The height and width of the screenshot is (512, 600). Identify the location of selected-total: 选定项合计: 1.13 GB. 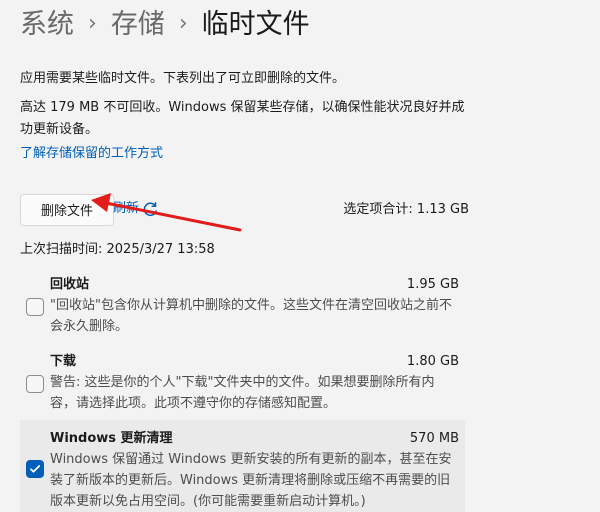
(406, 209).